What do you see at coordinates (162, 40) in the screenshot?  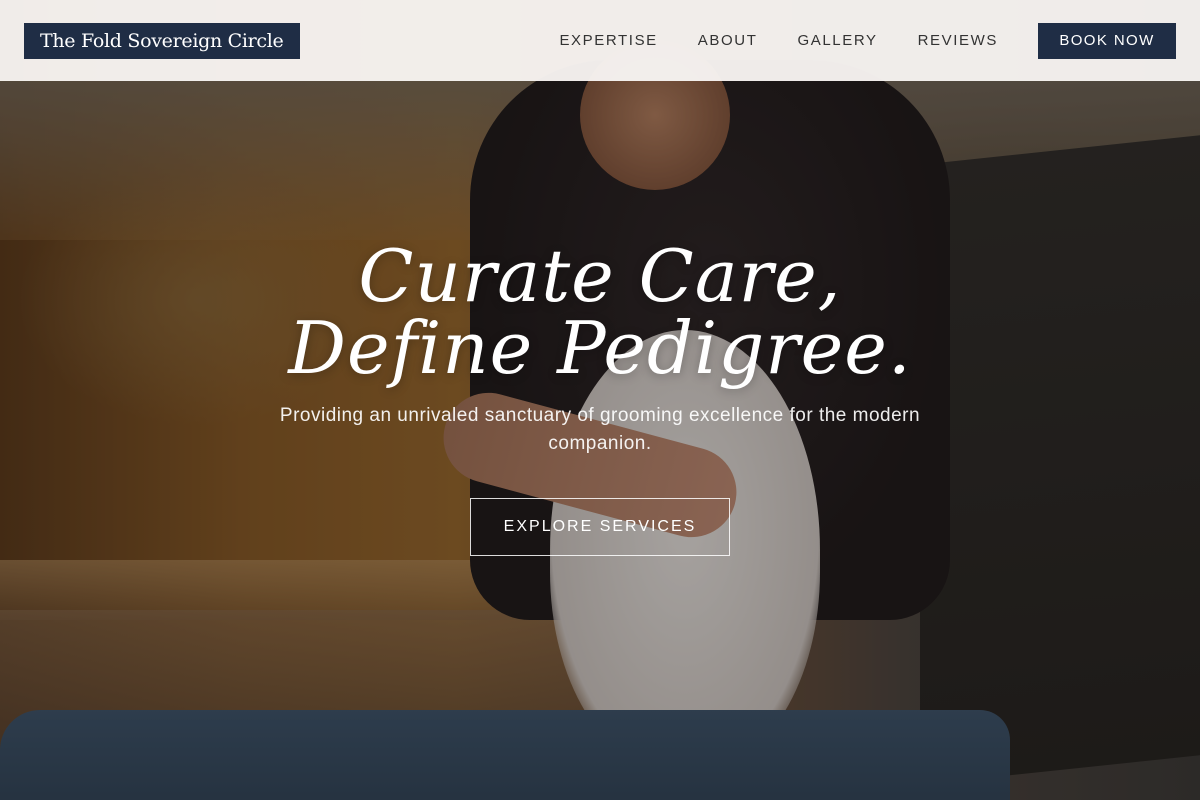 I see `brand-logo: The Fold Sovereign Circle` at bounding box center [162, 40].